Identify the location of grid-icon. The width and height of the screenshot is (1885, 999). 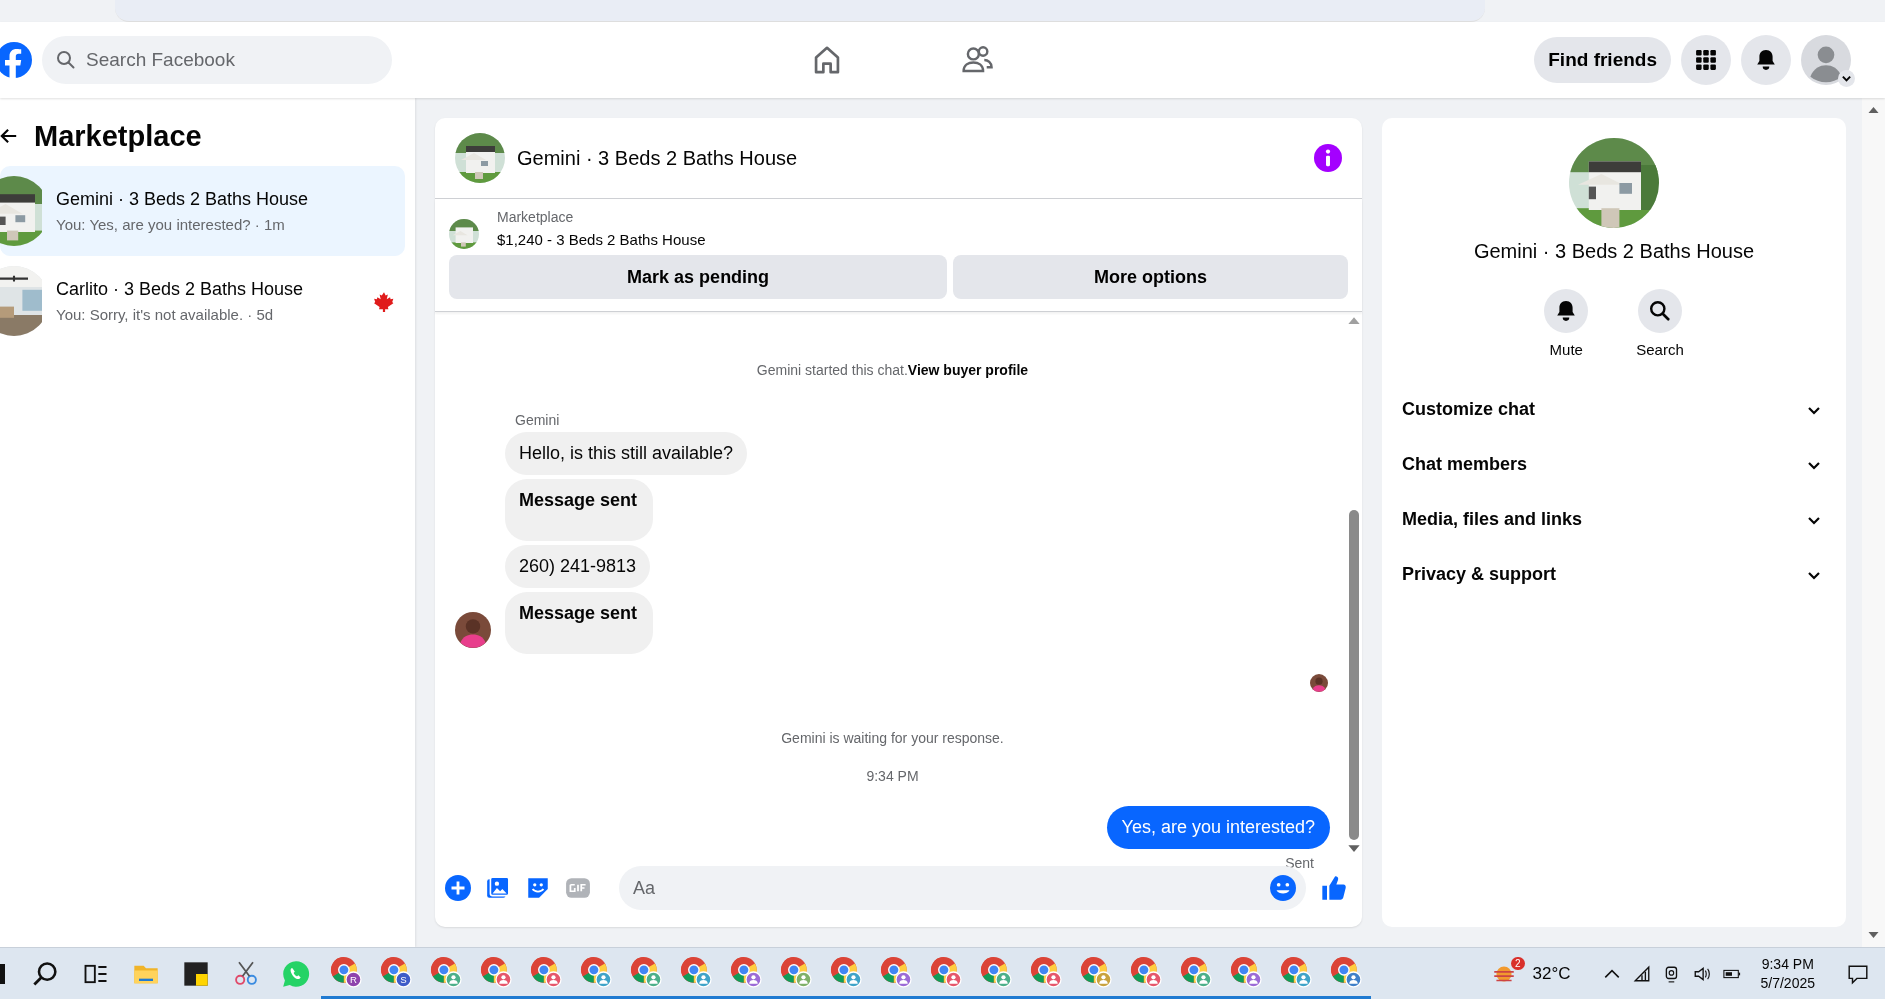
(1706, 60).